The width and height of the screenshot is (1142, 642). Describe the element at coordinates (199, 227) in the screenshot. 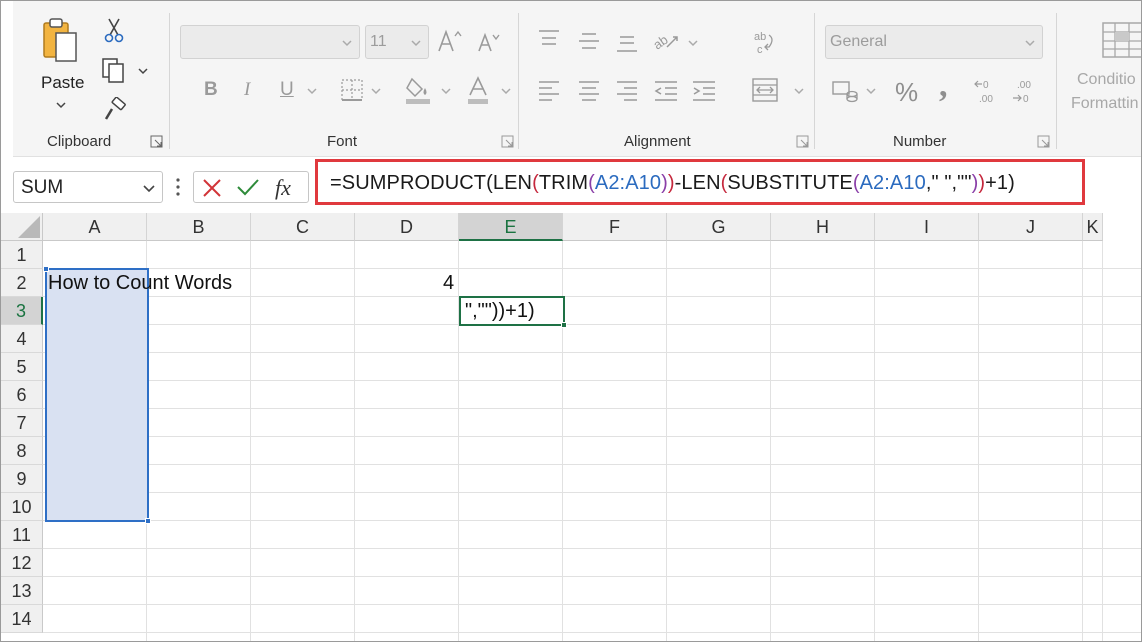

I see `column-header-B: B` at that location.